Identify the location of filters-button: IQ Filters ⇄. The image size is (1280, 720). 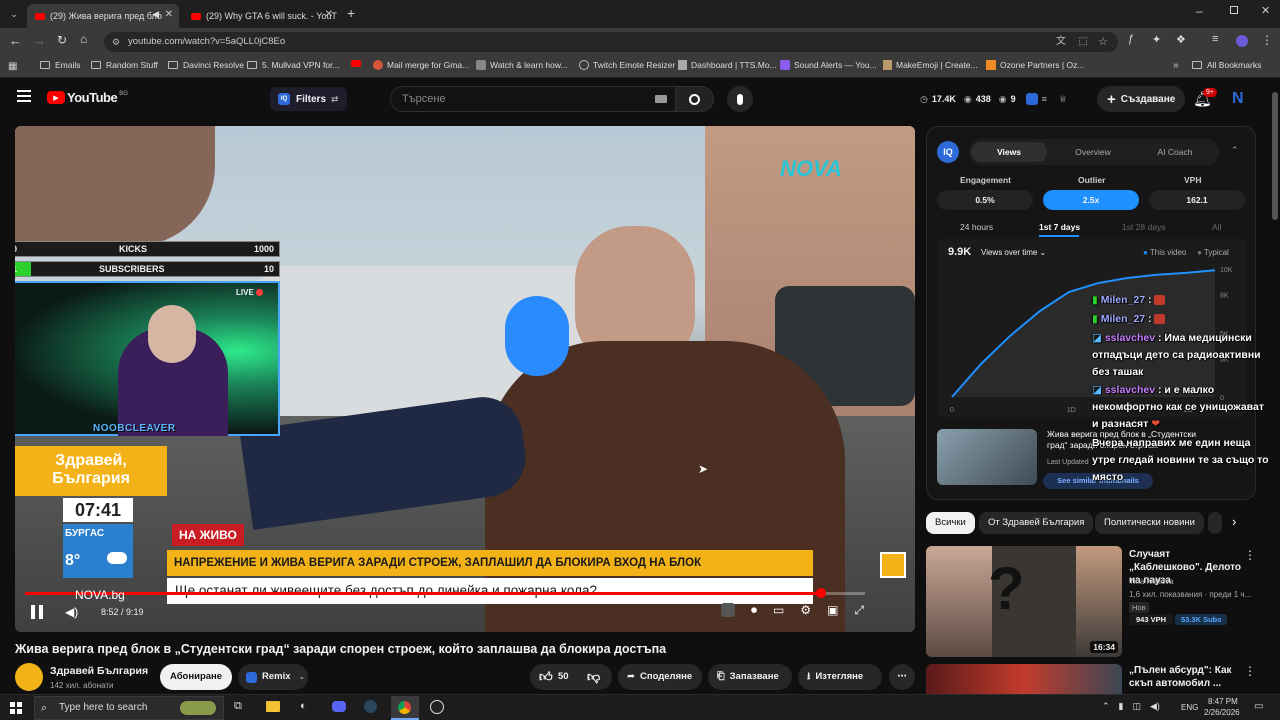
(308, 99).